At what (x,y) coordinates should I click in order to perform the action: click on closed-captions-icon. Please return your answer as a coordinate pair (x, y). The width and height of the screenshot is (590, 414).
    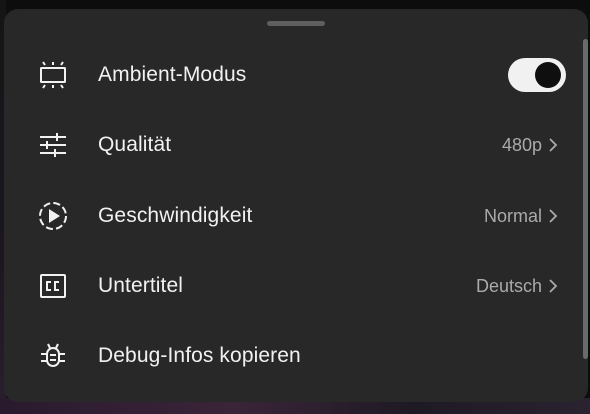
    Looking at the image, I should click on (53, 286).